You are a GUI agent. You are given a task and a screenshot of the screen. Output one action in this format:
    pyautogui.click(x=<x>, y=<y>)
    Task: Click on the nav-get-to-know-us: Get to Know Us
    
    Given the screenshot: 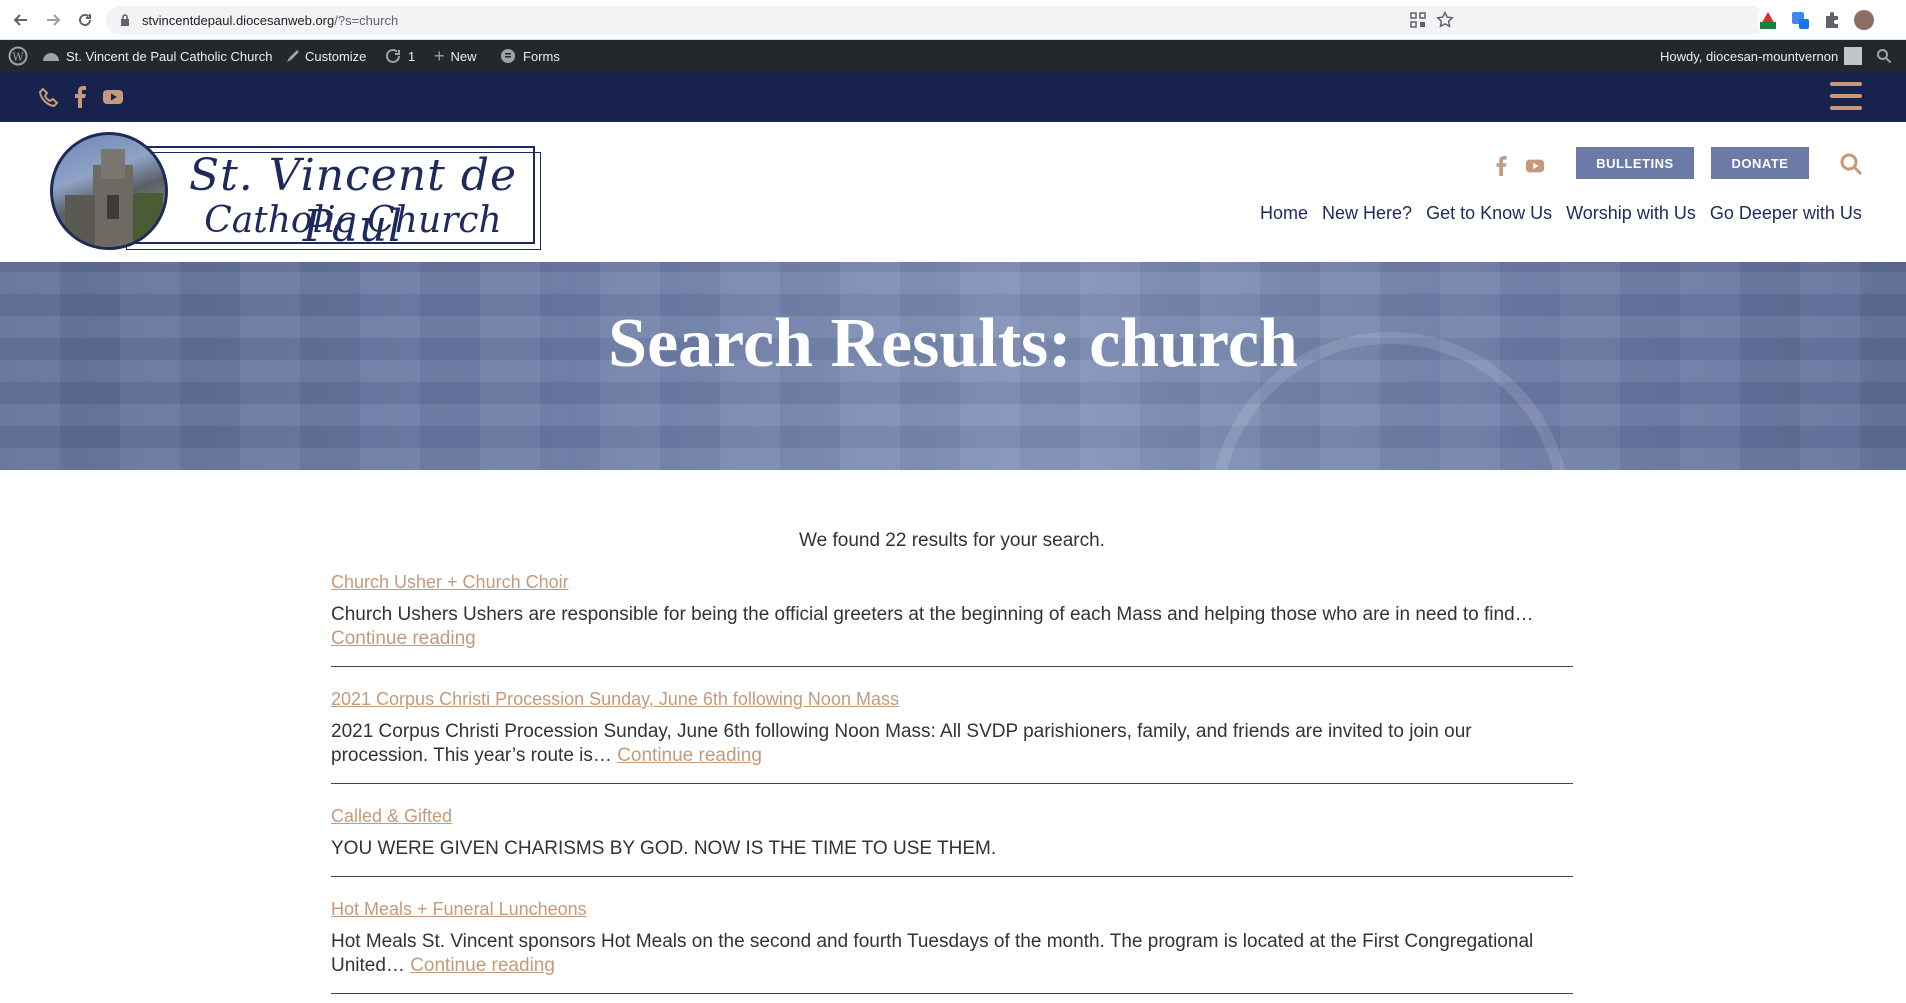 What is the action you would take?
    pyautogui.click(x=1489, y=214)
    